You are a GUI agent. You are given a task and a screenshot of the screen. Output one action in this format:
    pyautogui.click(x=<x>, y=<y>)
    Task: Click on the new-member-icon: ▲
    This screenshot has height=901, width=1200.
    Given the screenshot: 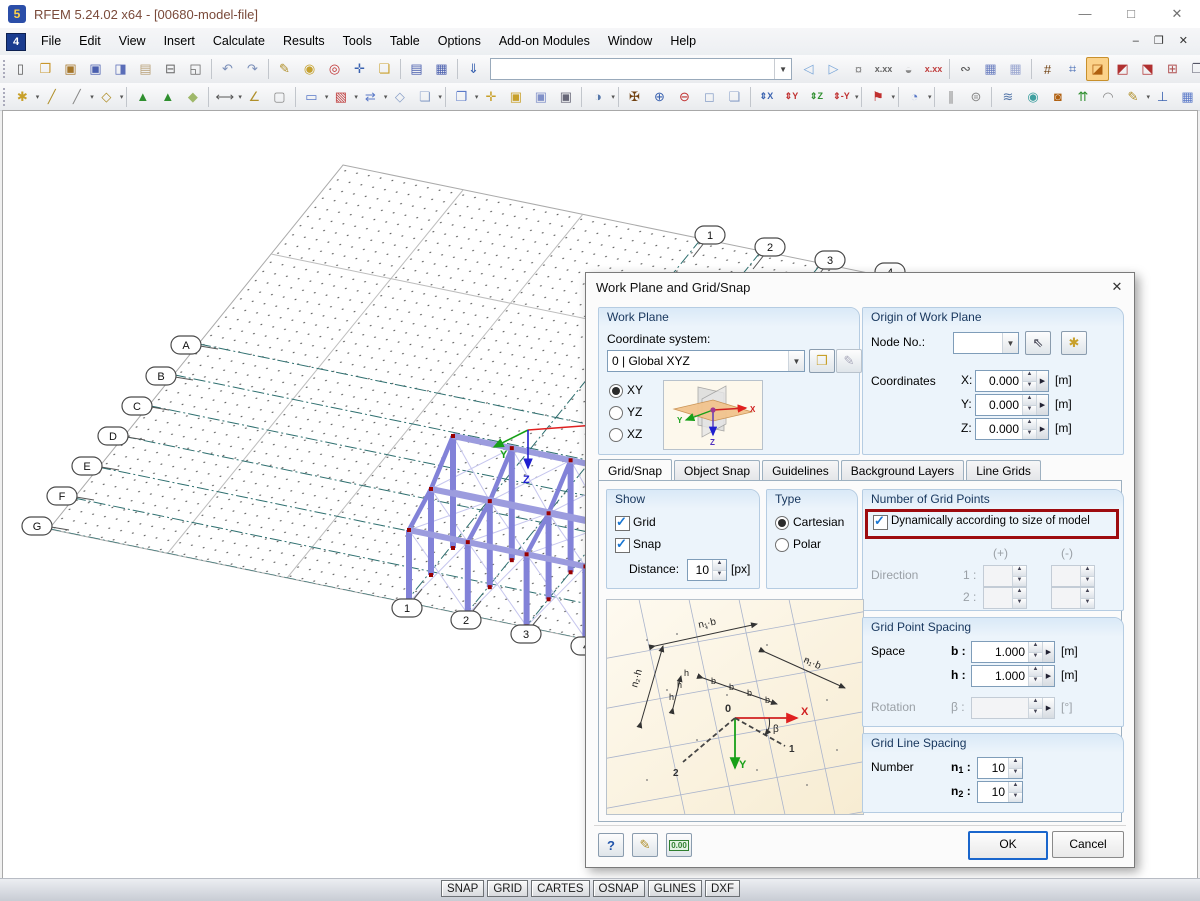 What is the action you would take?
    pyautogui.click(x=142, y=97)
    